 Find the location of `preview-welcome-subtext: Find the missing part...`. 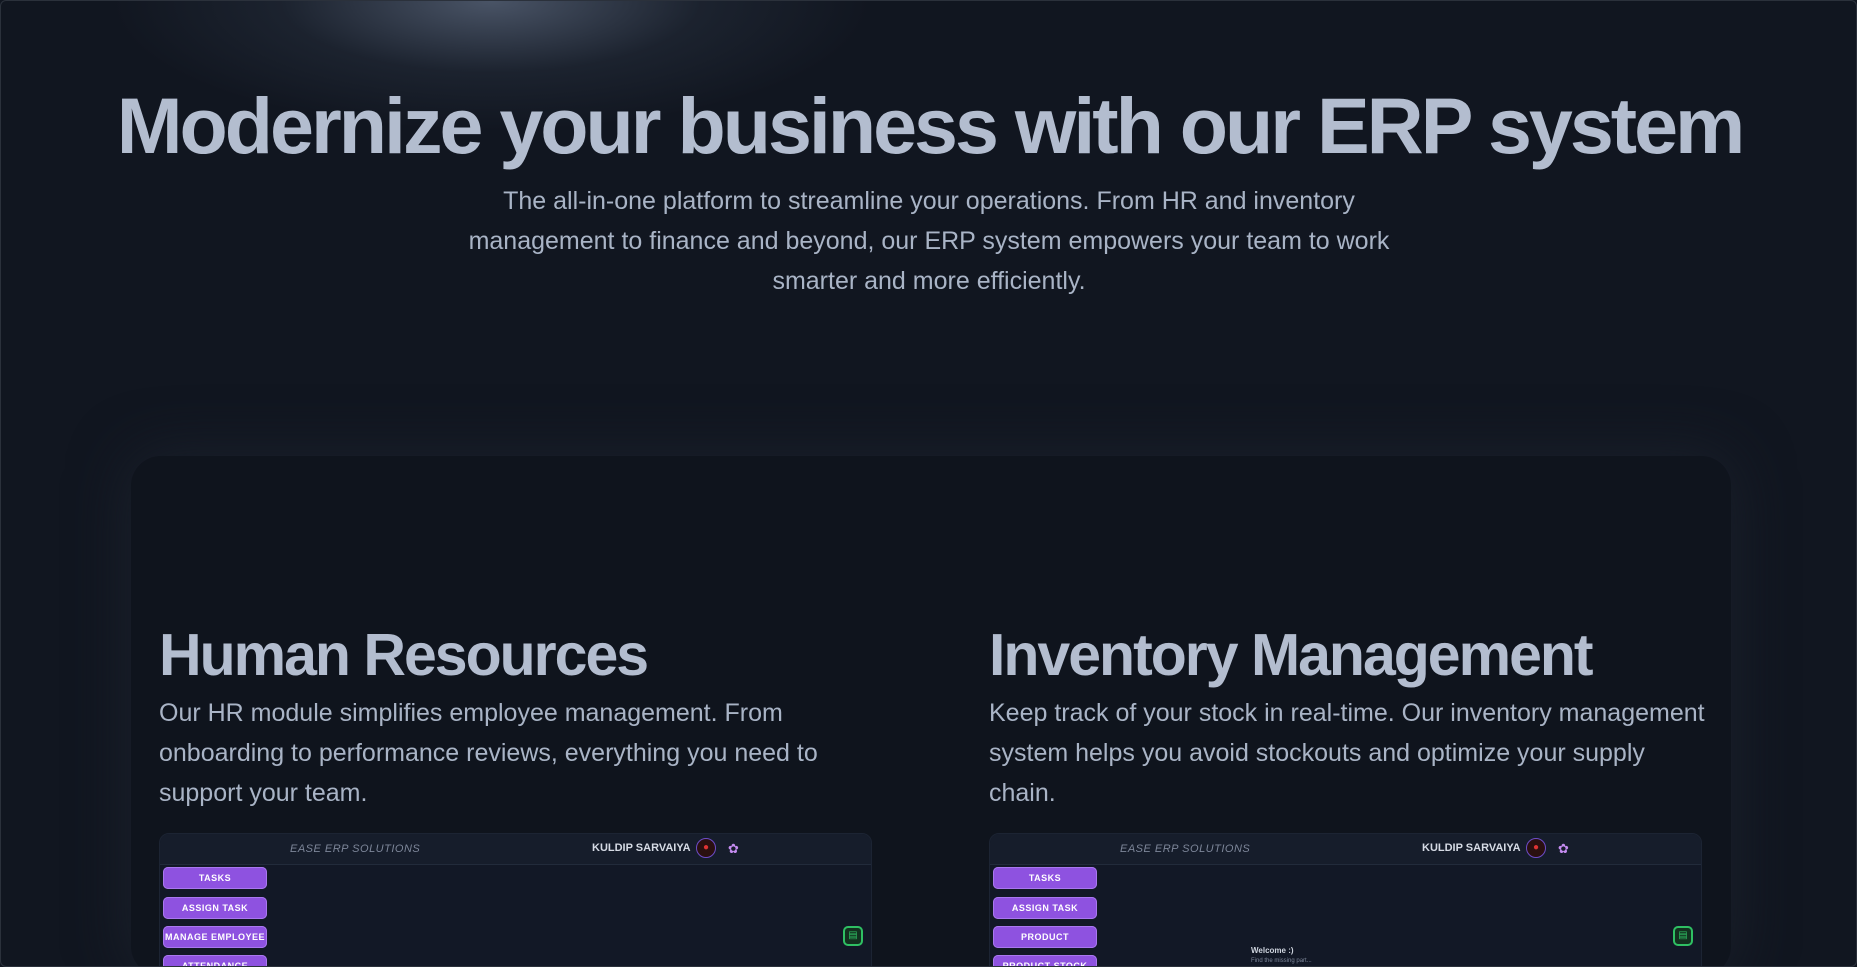

preview-welcome-subtext: Find the missing part... is located at coordinates (1281, 961).